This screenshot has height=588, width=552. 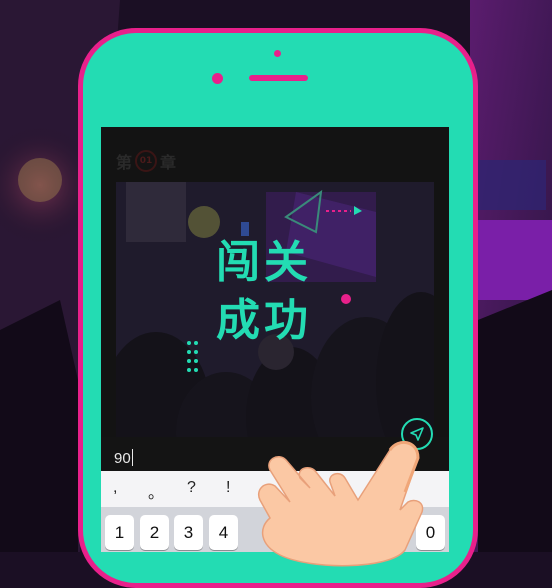 What do you see at coordinates (278, 78) in the screenshot?
I see `phone-speaker` at bounding box center [278, 78].